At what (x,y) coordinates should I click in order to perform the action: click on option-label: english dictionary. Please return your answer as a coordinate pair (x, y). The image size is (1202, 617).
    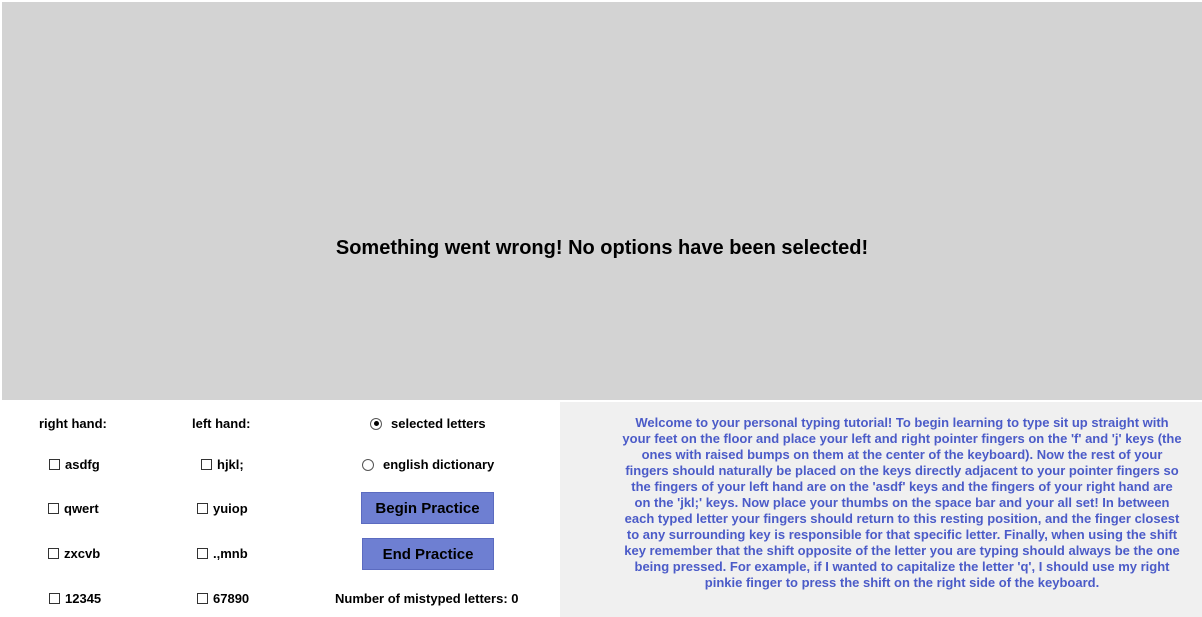
    Looking at the image, I should click on (439, 464).